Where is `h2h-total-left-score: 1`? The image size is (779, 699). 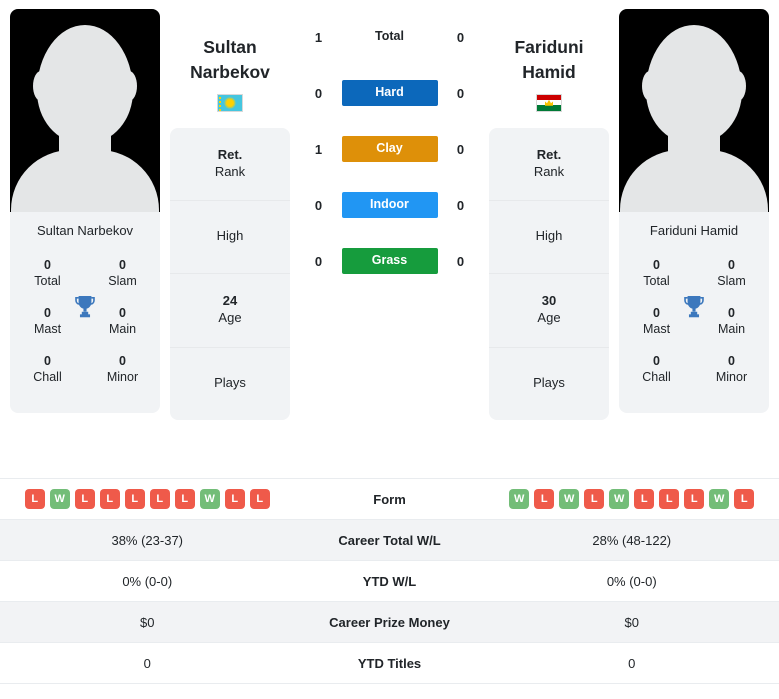
h2h-total-left-score: 1 is located at coordinates (318, 37).